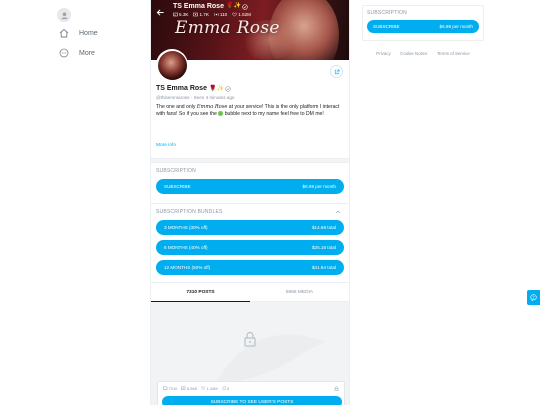 The width and height of the screenshot is (540, 405). What do you see at coordinates (180, 14) in the screenshot?
I see `stat-photos: 5.3K` at bounding box center [180, 14].